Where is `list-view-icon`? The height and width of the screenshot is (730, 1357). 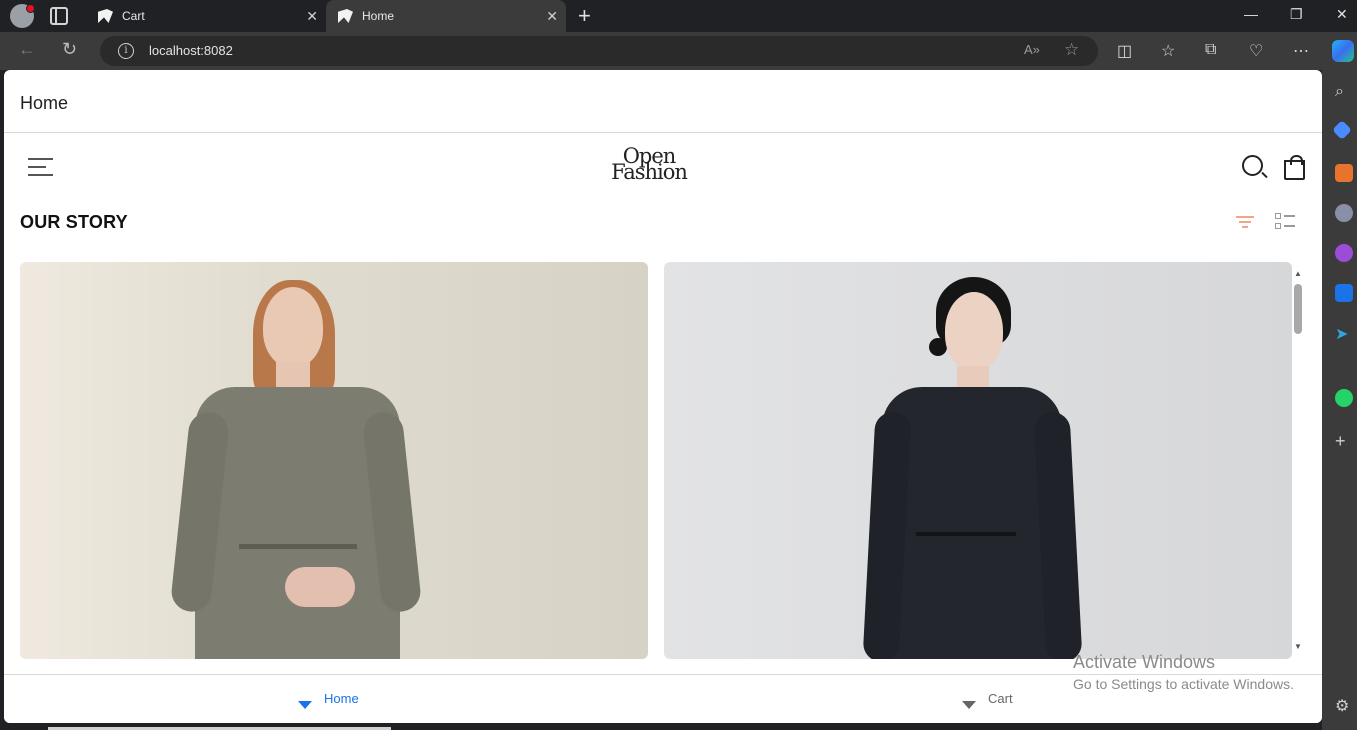 list-view-icon is located at coordinates (1285, 221).